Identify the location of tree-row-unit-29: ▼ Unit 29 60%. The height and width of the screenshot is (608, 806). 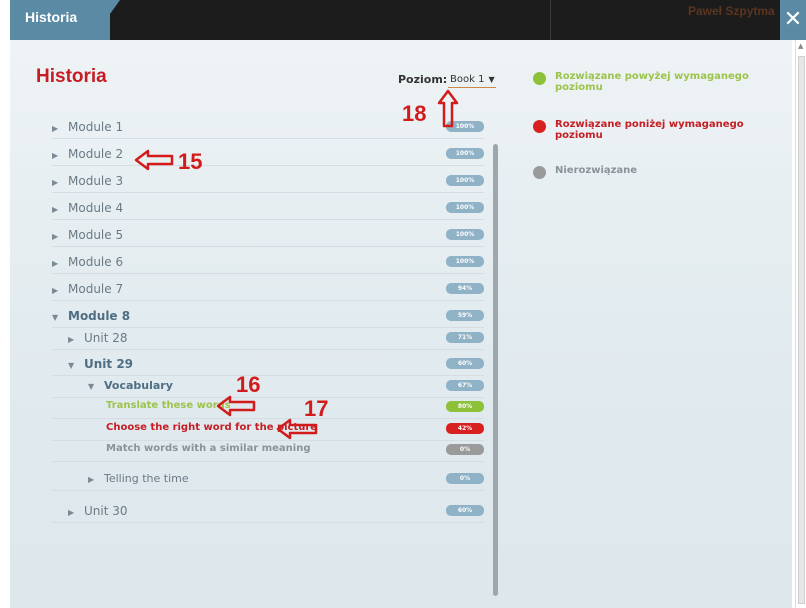
(268, 364).